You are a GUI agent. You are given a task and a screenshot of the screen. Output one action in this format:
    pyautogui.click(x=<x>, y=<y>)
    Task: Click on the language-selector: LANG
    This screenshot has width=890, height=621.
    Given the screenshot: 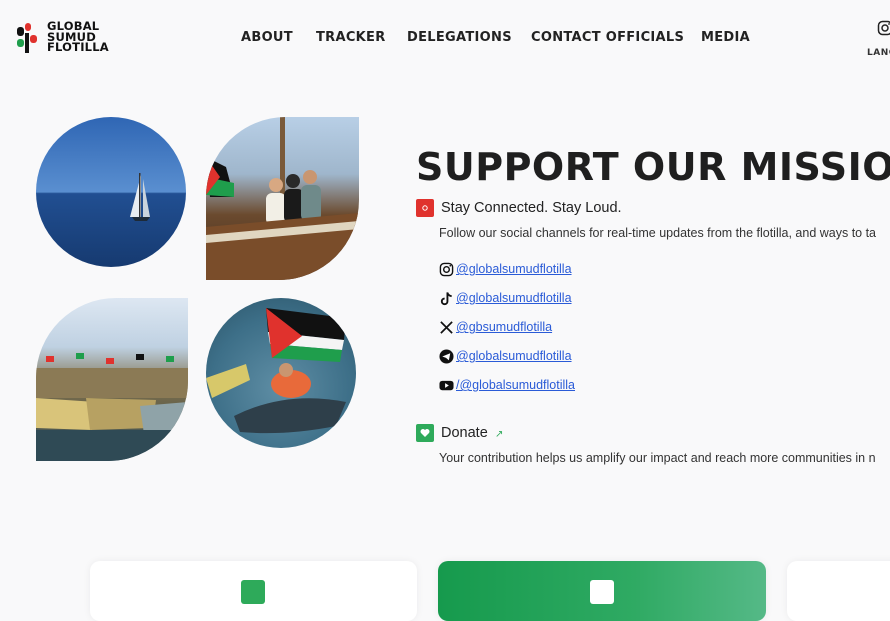 What is the action you would take?
    pyautogui.click(x=878, y=53)
    